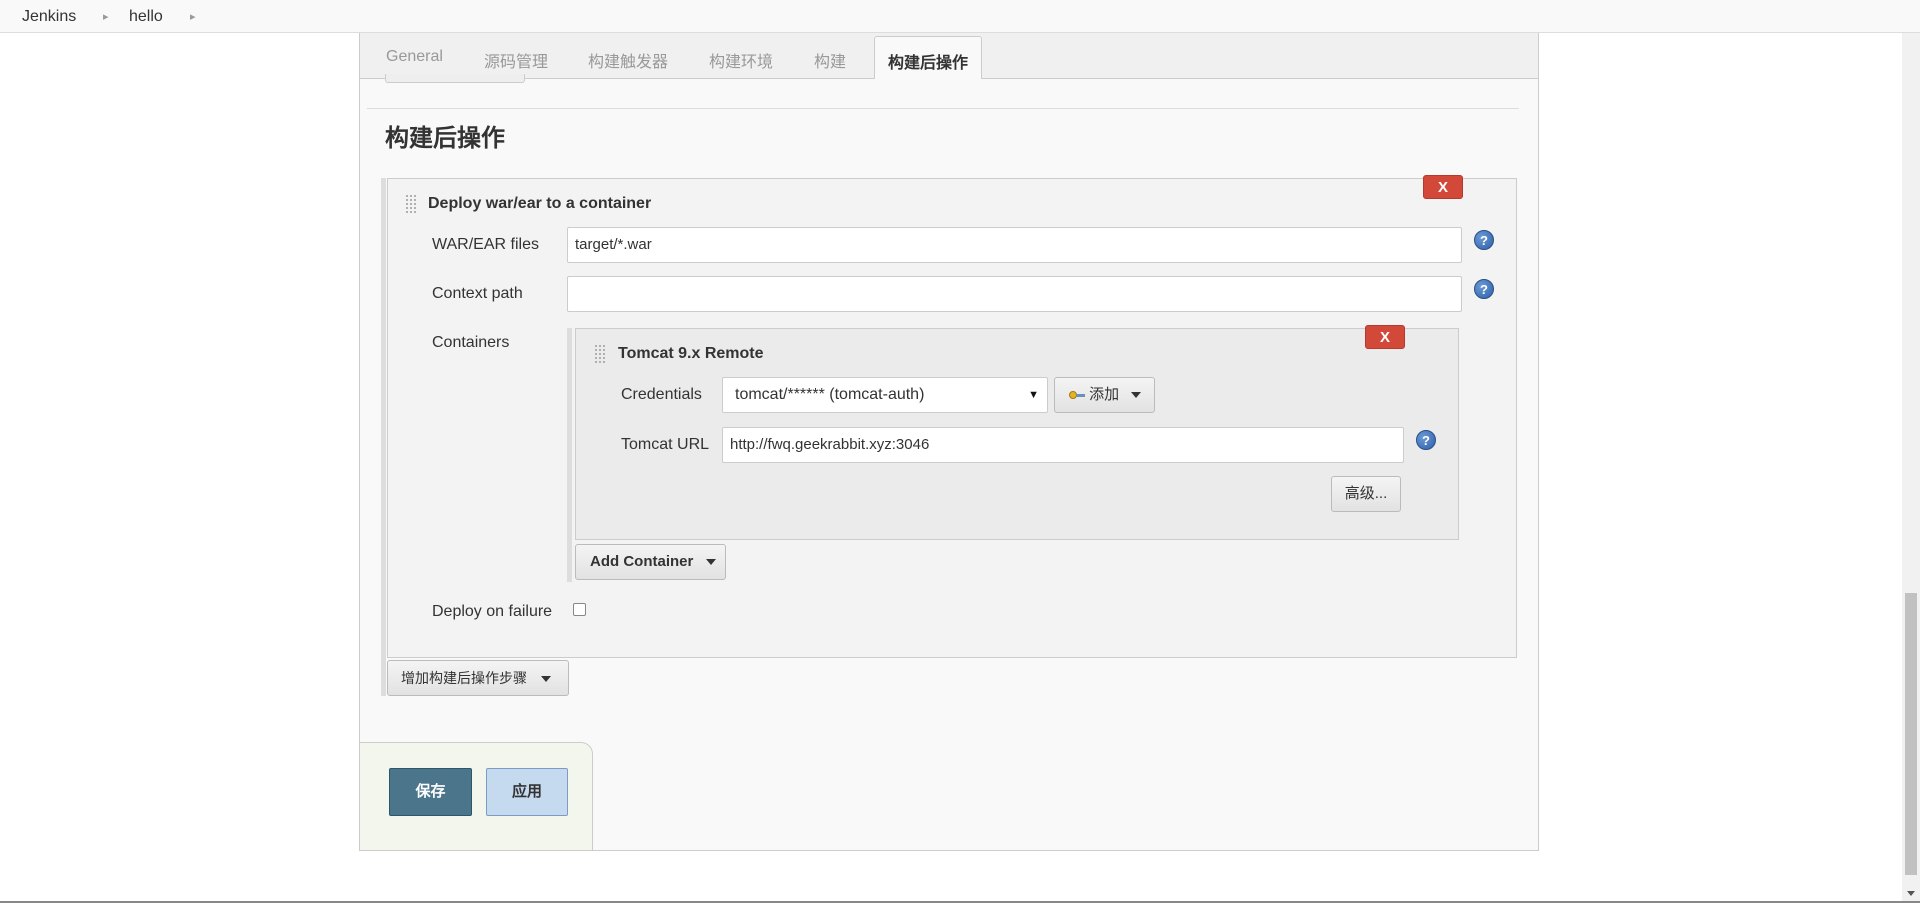 This screenshot has height=903, width=1920. I want to click on tab-bar: General 源码管理 构建触发器 构建环境 构建 构建后操作, so click(949, 56).